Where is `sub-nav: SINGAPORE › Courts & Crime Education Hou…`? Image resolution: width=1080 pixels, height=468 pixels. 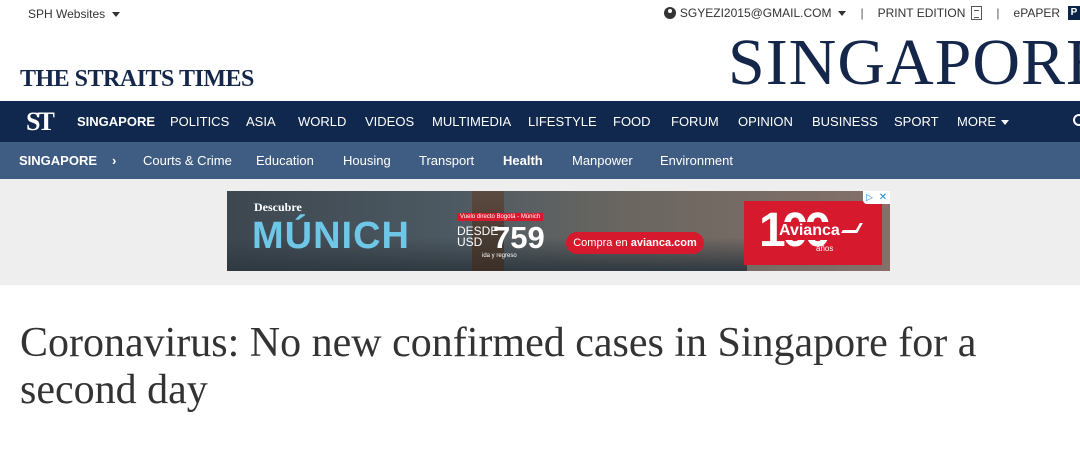 sub-nav: SINGAPORE › Courts & Crime Education Hou… is located at coordinates (540, 160).